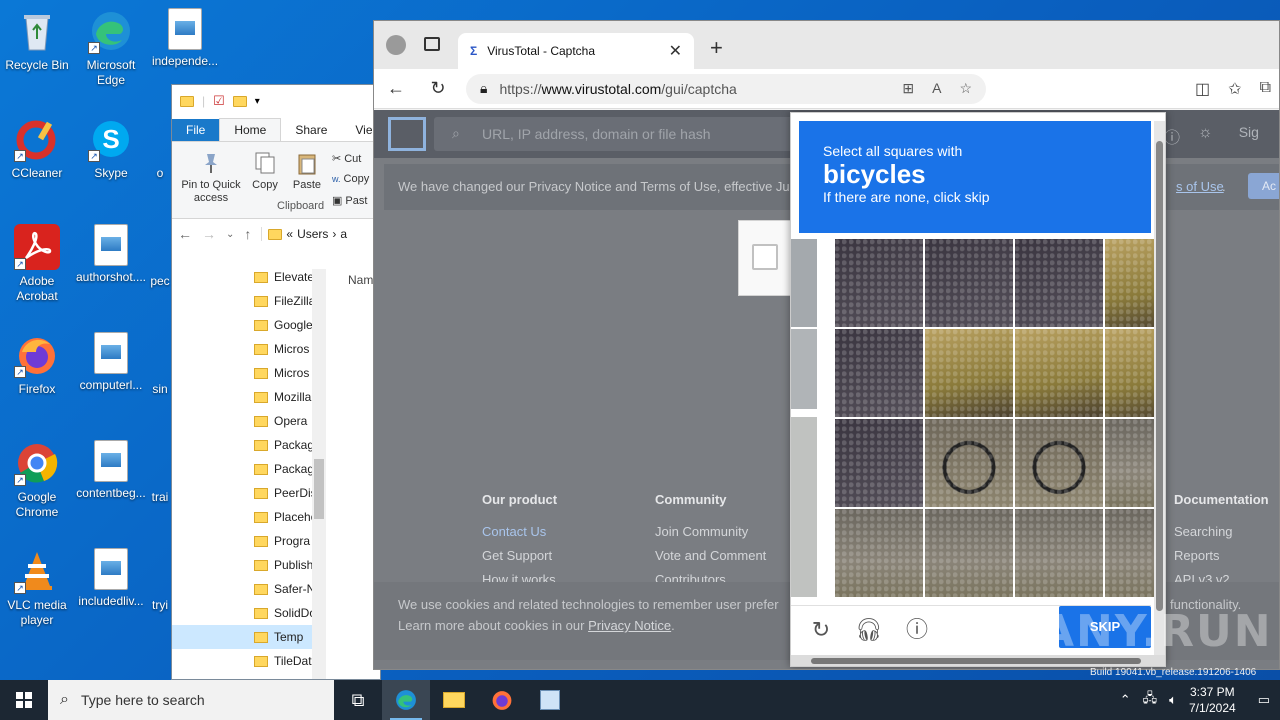 The image size is (1280, 720). I want to click on tree-item: TileData, so click(245, 661).